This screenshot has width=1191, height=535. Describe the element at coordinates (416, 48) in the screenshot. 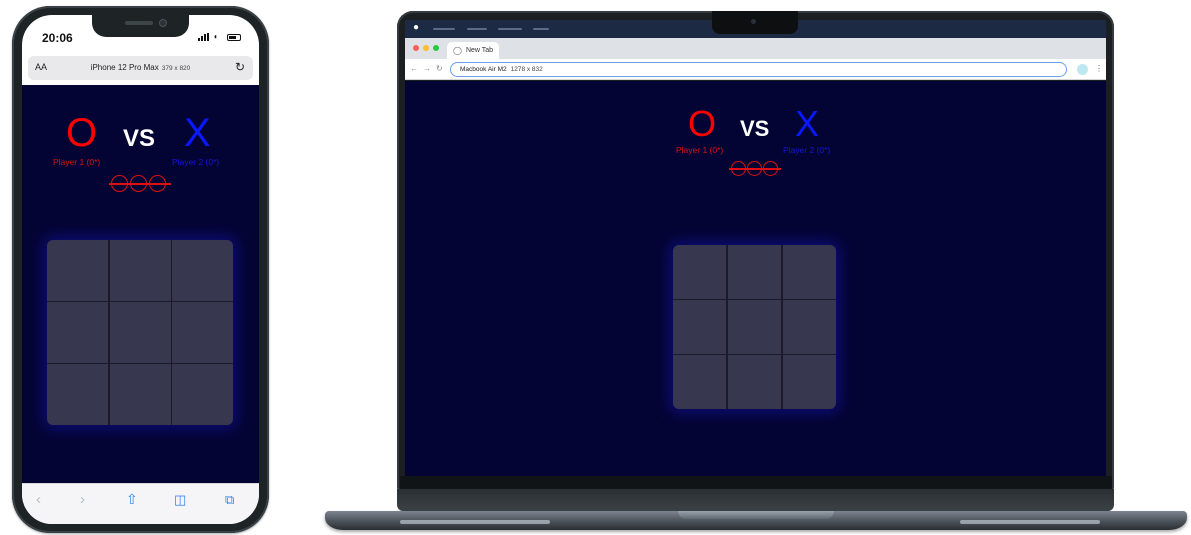

I see `close-window-icon` at that location.